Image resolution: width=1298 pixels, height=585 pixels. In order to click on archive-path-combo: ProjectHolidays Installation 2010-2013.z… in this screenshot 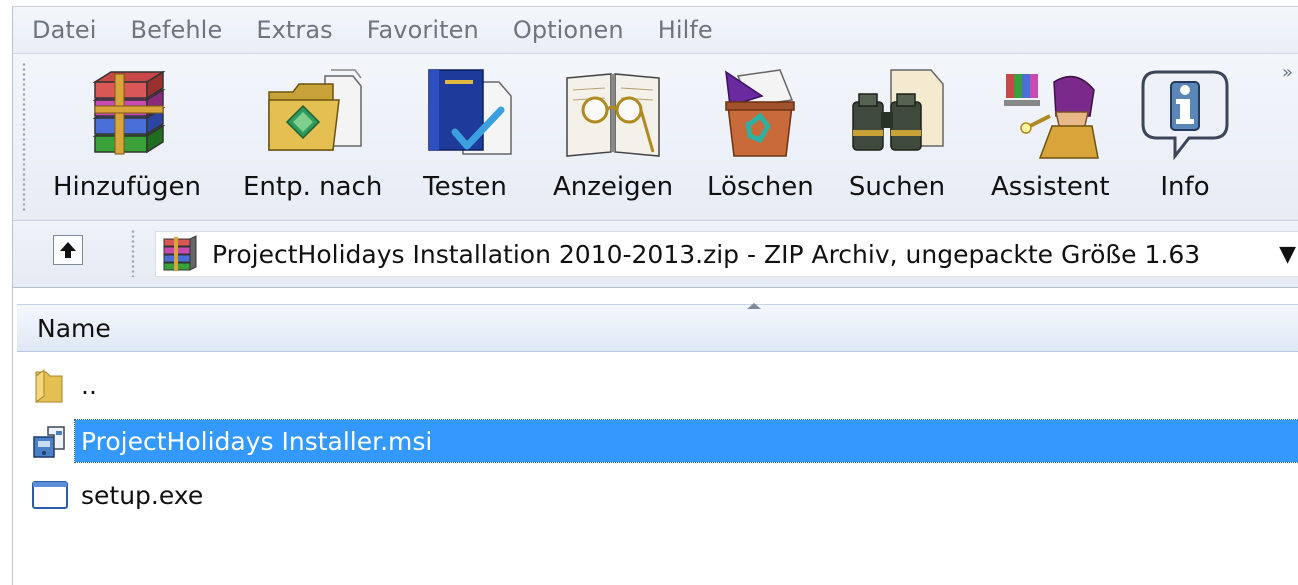, I will do `click(726, 254)`.